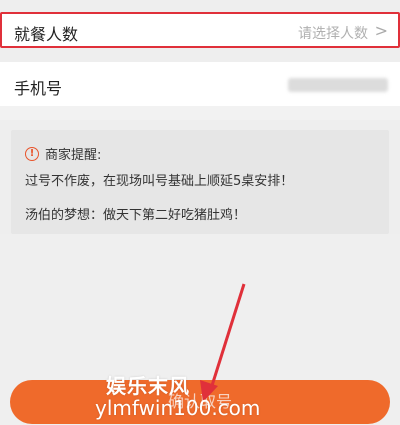 The height and width of the screenshot is (425, 400). I want to click on watermark-text: 娱乐末风, so click(148, 386).